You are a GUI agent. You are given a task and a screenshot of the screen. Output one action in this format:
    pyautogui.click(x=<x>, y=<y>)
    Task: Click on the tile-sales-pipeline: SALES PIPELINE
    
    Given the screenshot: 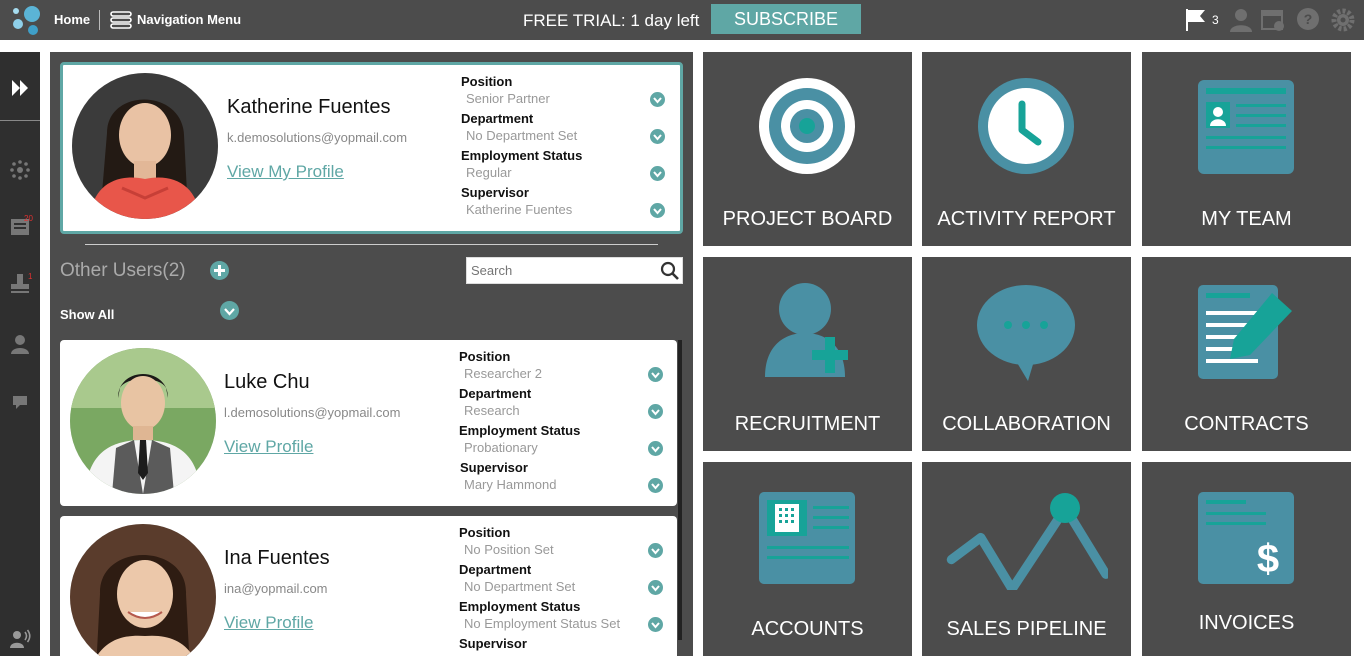 What is the action you would take?
    pyautogui.click(x=1026, y=559)
    